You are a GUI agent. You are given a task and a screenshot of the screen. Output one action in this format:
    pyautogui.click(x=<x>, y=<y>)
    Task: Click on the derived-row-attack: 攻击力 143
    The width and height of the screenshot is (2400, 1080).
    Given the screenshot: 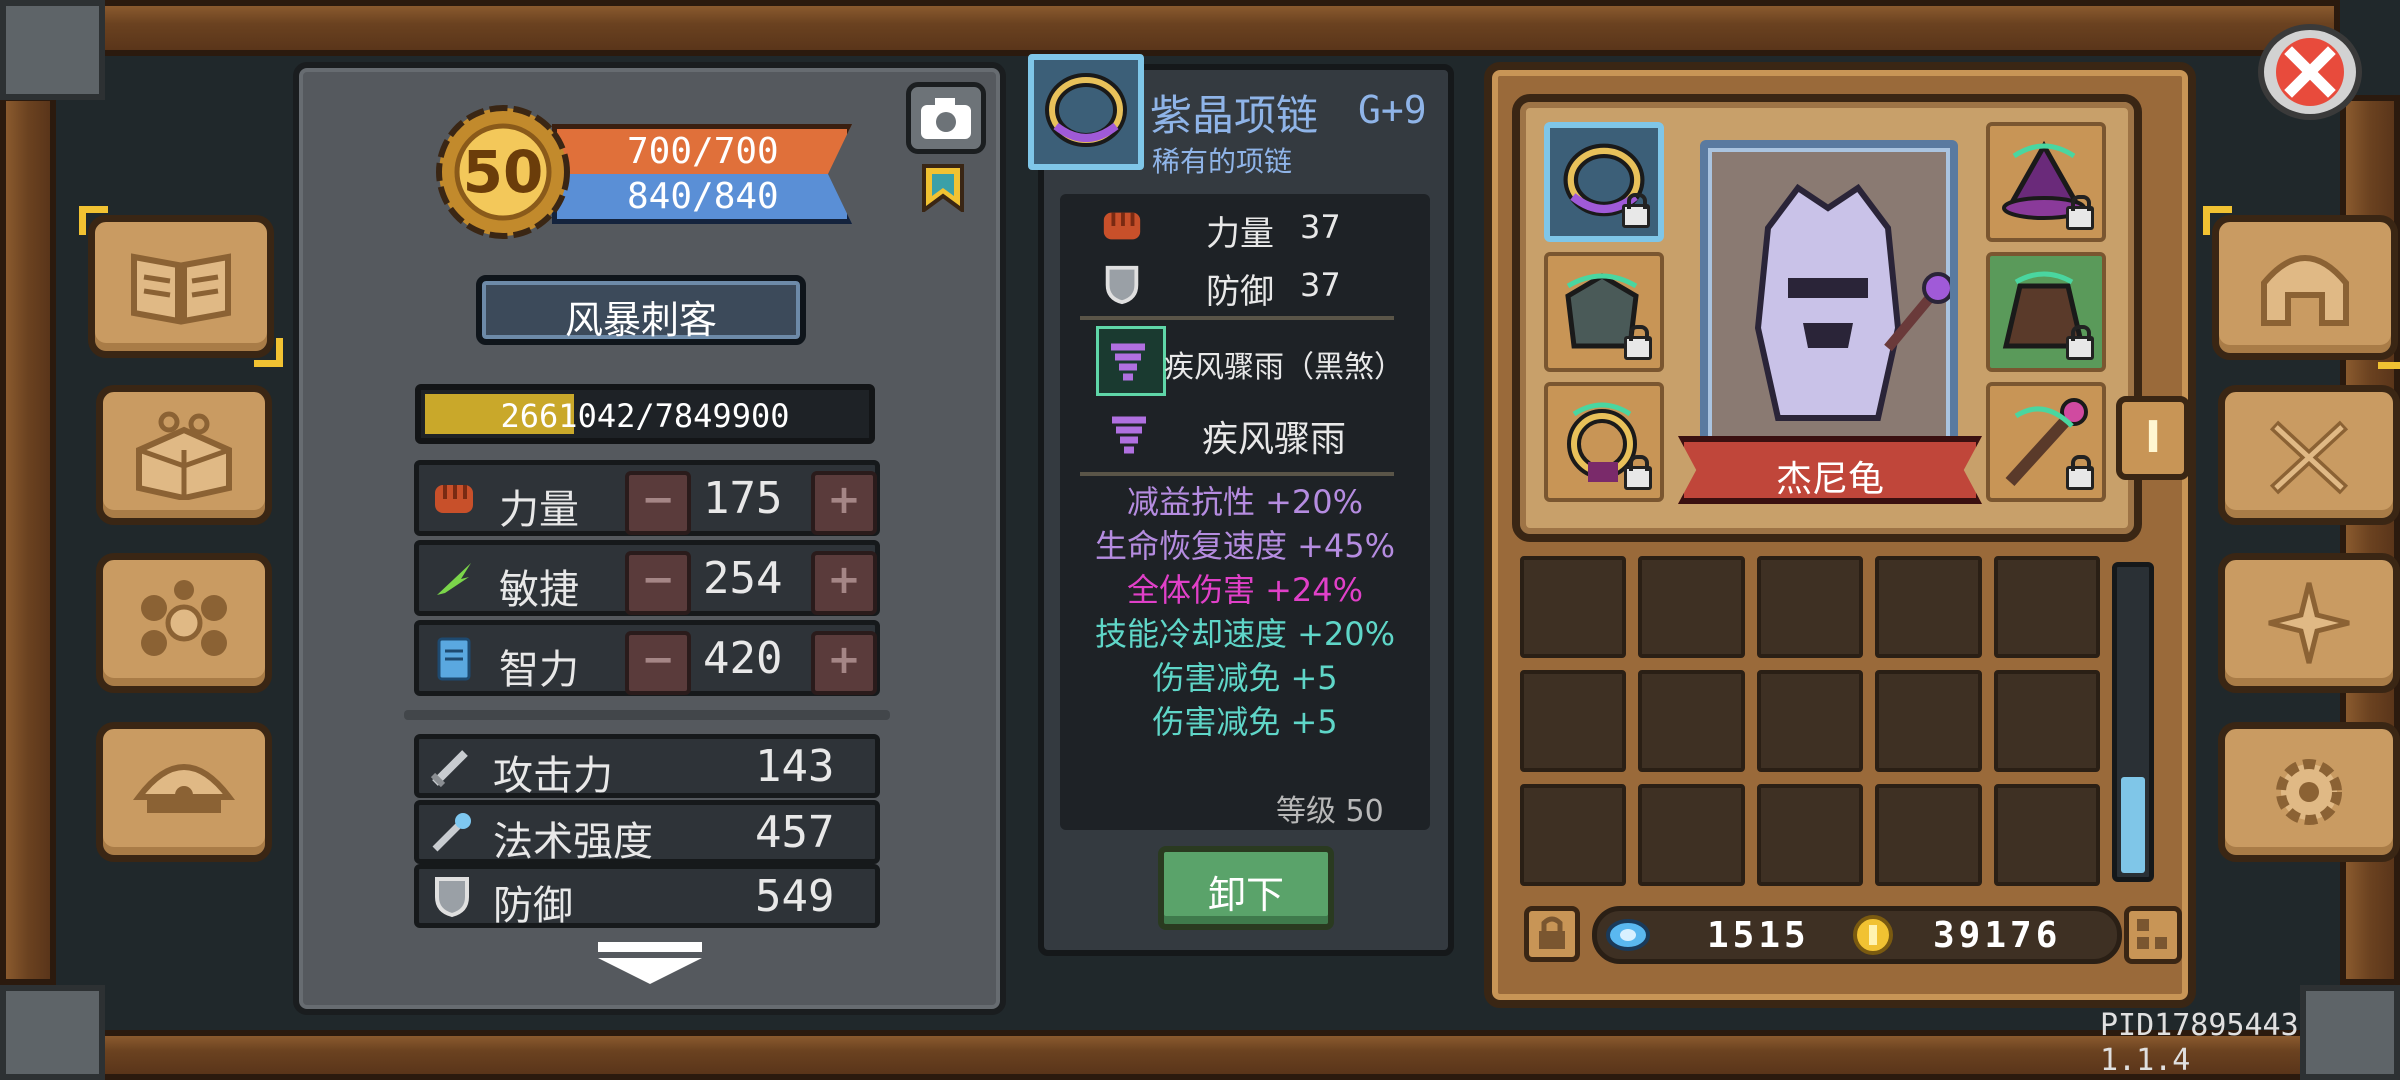 What is the action you would take?
    pyautogui.click(x=647, y=766)
    